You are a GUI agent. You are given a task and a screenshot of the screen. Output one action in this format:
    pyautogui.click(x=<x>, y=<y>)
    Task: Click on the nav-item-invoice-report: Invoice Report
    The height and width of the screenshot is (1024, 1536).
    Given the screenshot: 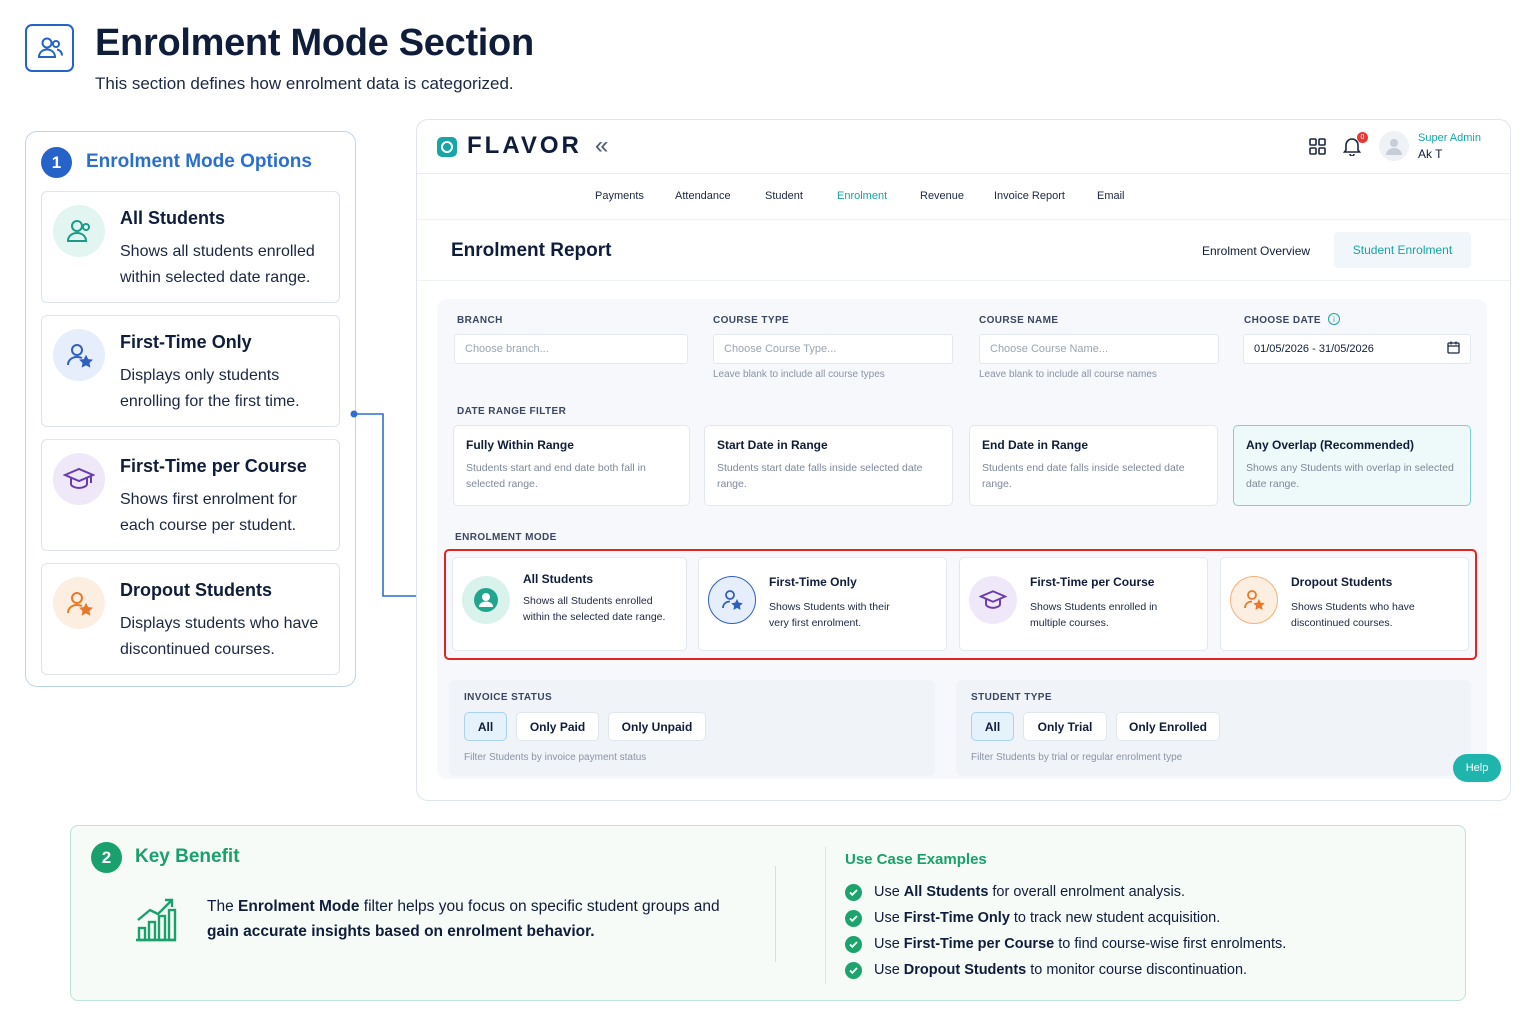 What is the action you would take?
    pyautogui.click(x=1029, y=196)
    